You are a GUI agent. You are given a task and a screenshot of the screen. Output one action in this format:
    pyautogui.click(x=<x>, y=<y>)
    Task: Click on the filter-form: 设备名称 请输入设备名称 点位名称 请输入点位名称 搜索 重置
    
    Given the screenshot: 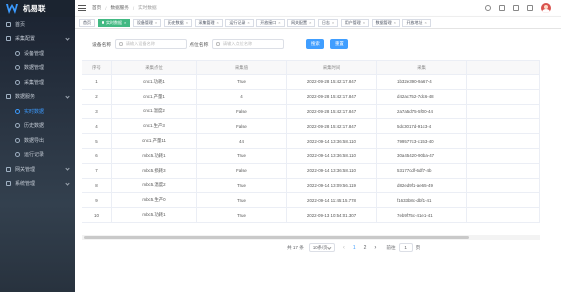 What is the action you would take?
    pyautogui.click(x=220, y=44)
    